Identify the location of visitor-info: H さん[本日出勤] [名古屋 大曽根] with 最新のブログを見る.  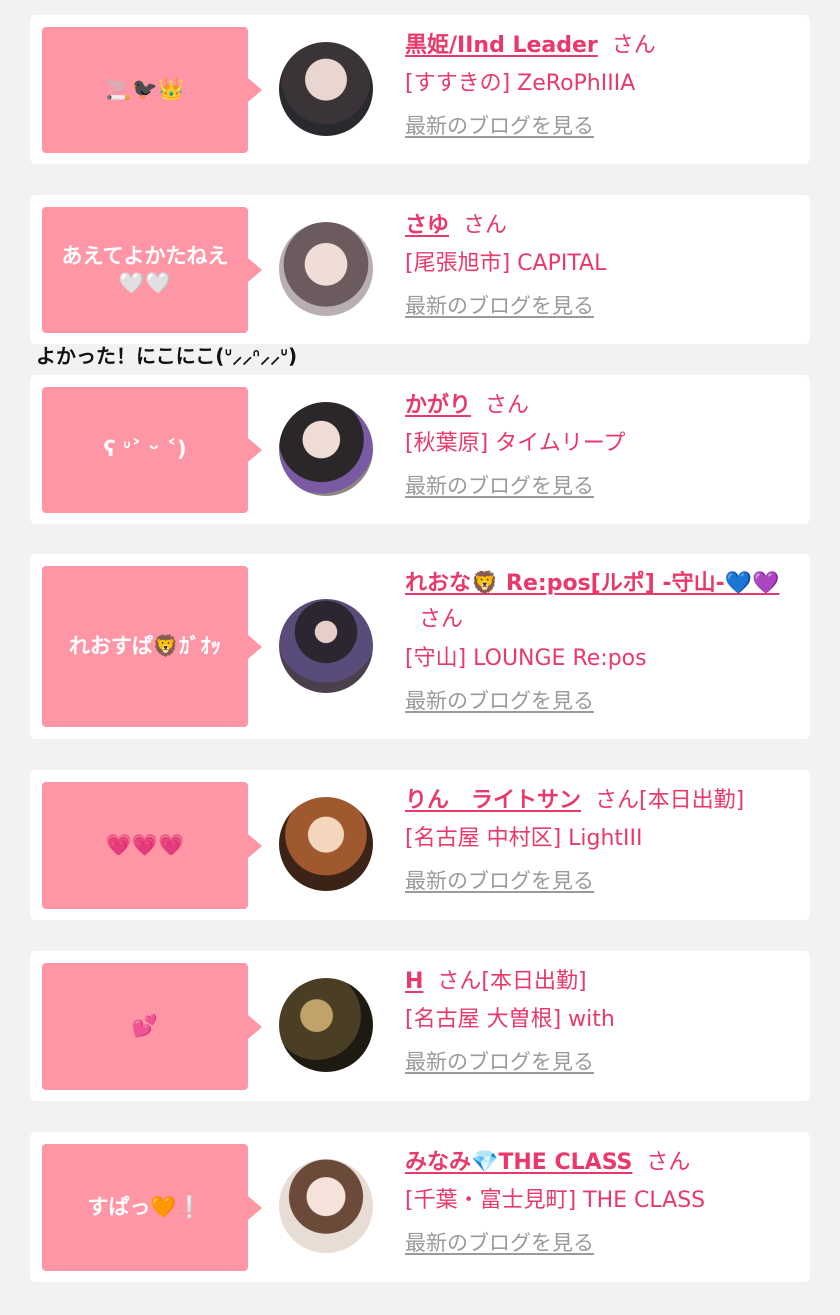
(602, 1021).